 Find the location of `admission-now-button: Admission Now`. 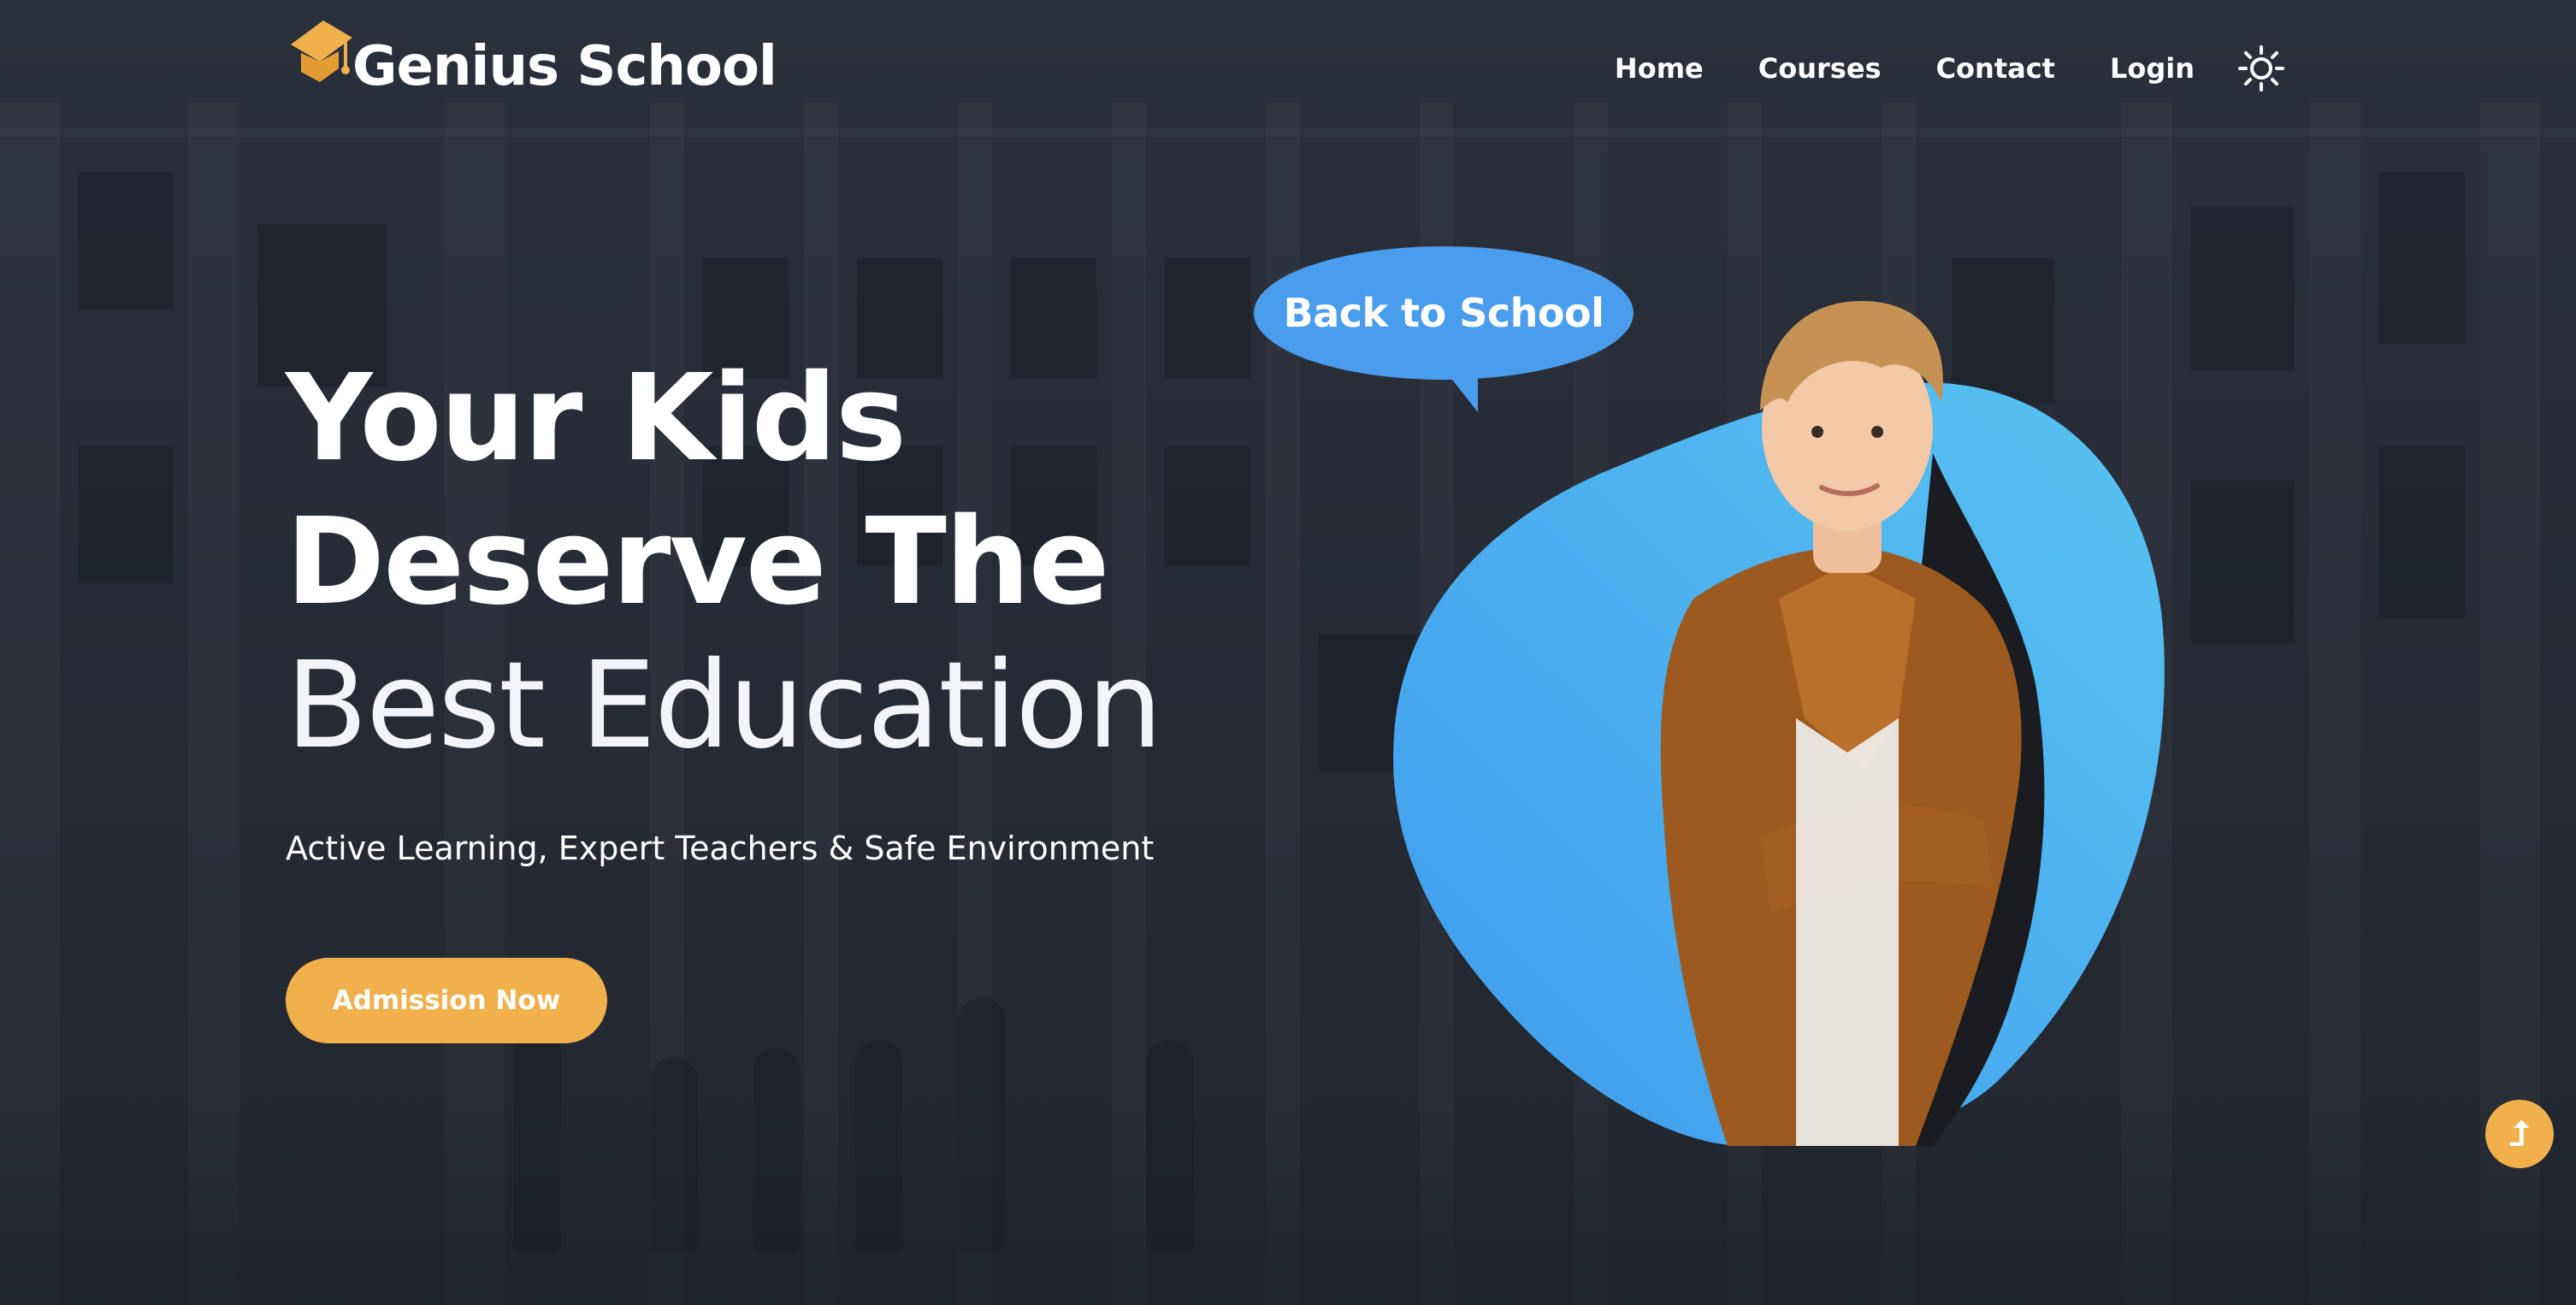

admission-now-button: Admission Now is located at coordinates (446, 1000).